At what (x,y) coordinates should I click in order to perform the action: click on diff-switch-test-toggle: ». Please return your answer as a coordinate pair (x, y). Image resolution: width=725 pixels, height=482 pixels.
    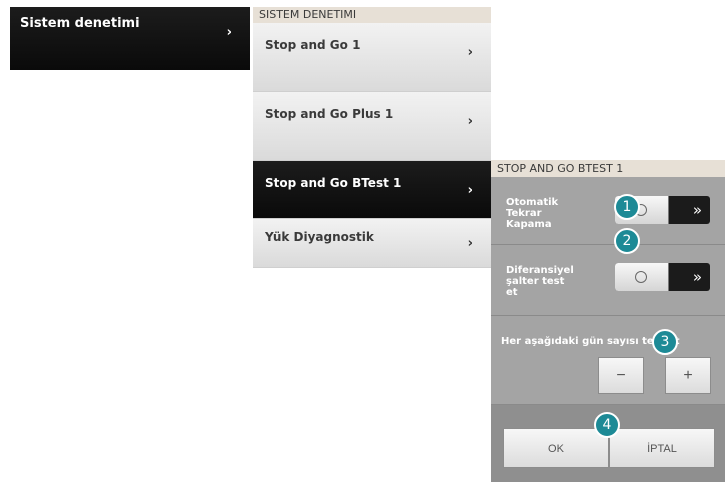
    Looking at the image, I should click on (662, 277).